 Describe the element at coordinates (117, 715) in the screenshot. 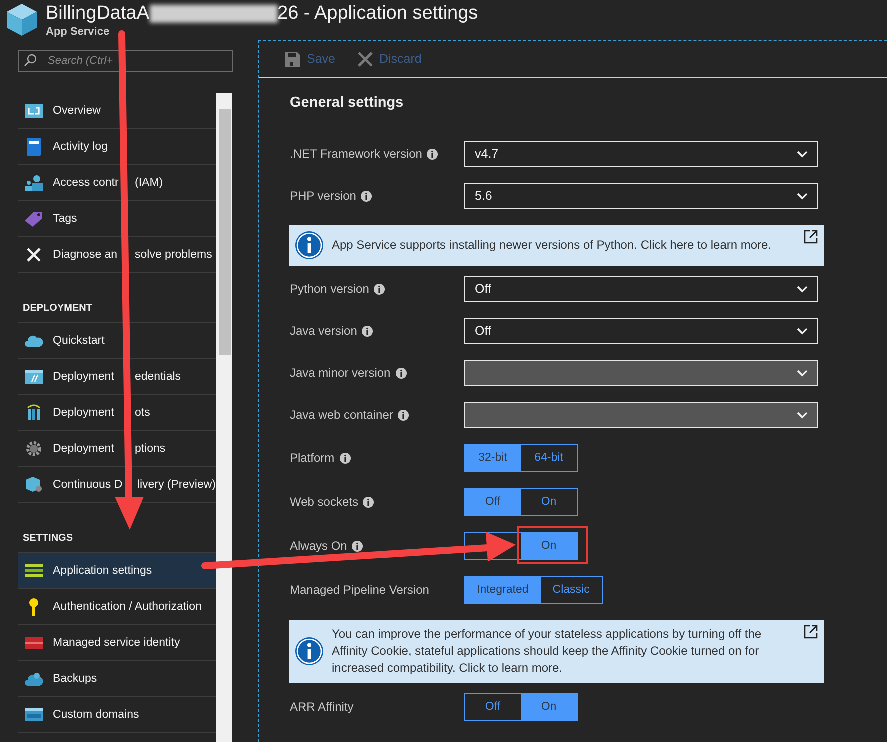

I see `sidebar-item: Custom domains` at that location.